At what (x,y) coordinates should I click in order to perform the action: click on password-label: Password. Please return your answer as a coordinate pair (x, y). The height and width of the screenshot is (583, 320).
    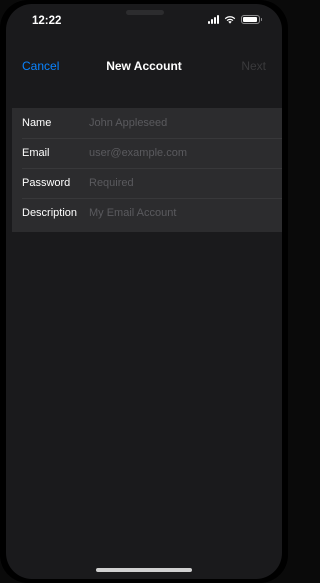
    Looking at the image, I should click on (46, 183).